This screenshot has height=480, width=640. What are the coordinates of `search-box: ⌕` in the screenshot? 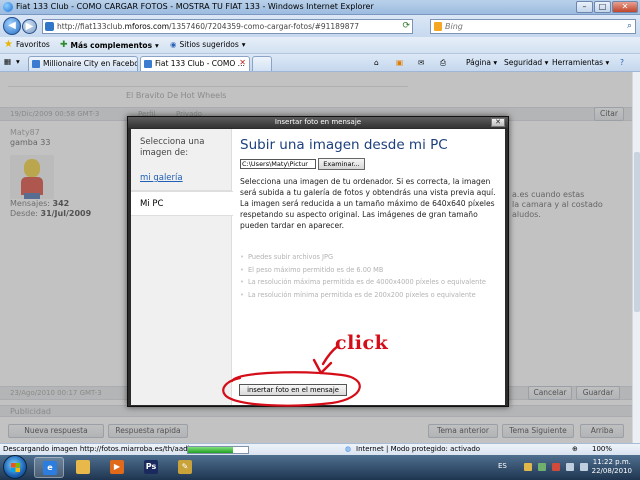 It's located at (533, 26).